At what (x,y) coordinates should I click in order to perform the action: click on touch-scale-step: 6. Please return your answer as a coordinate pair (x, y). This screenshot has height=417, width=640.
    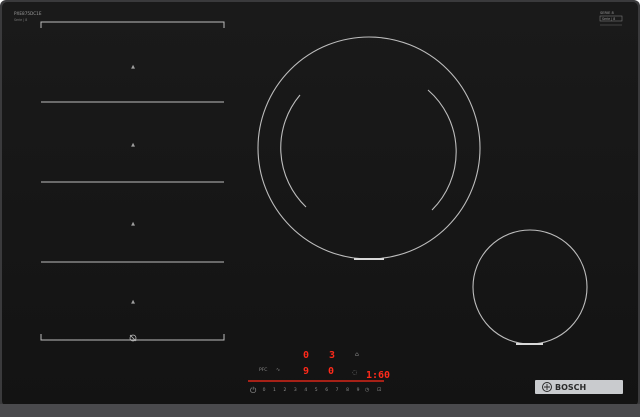
    Looking at the image, I should click on (326, 390).